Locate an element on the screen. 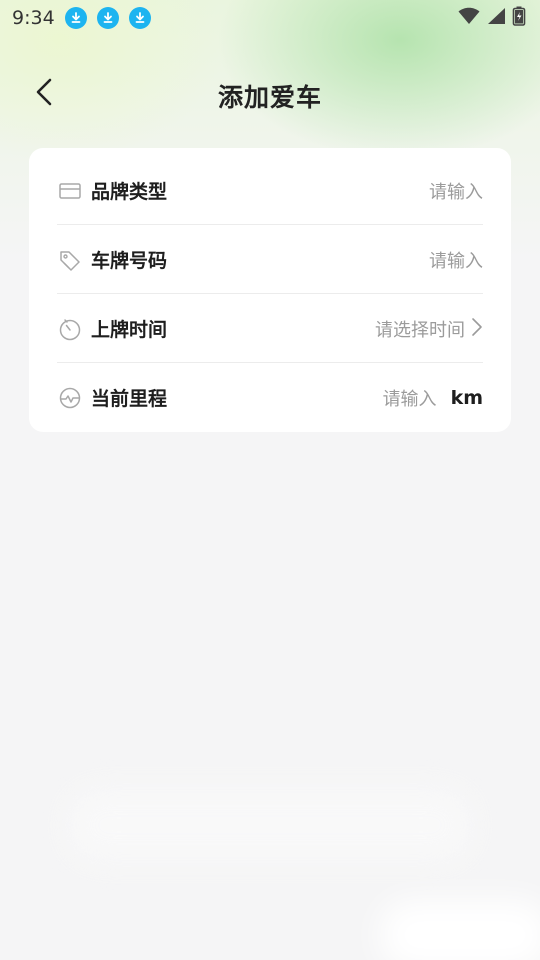 The height and width of the screenshot is (960, 540). card-icon is located at coordinates (70, 191).